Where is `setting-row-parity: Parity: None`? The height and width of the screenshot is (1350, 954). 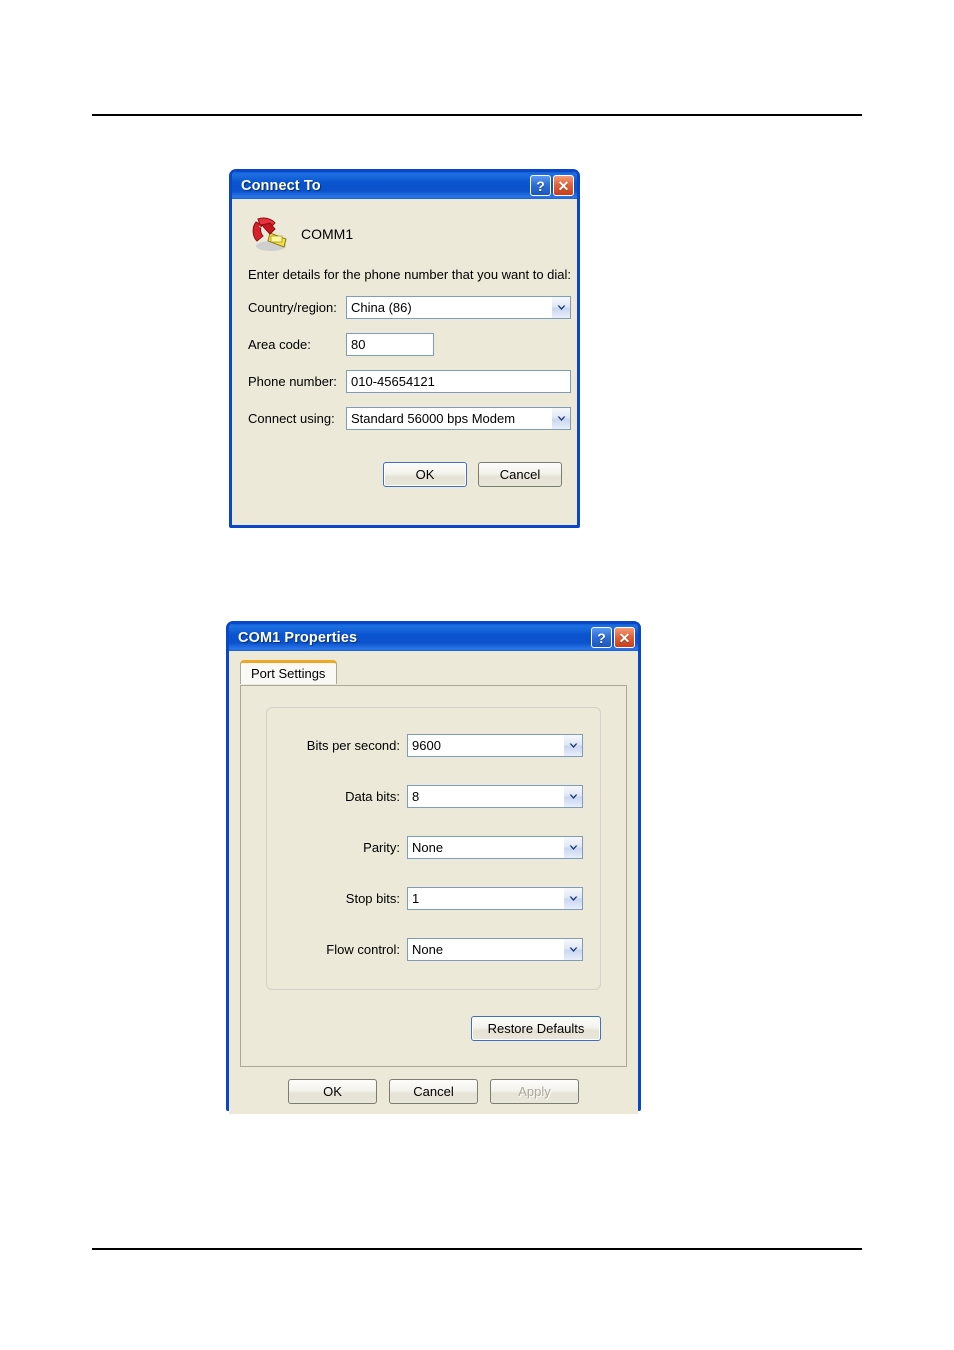
setting-row-parity: Parity: None is located at coordinates (433, 847).